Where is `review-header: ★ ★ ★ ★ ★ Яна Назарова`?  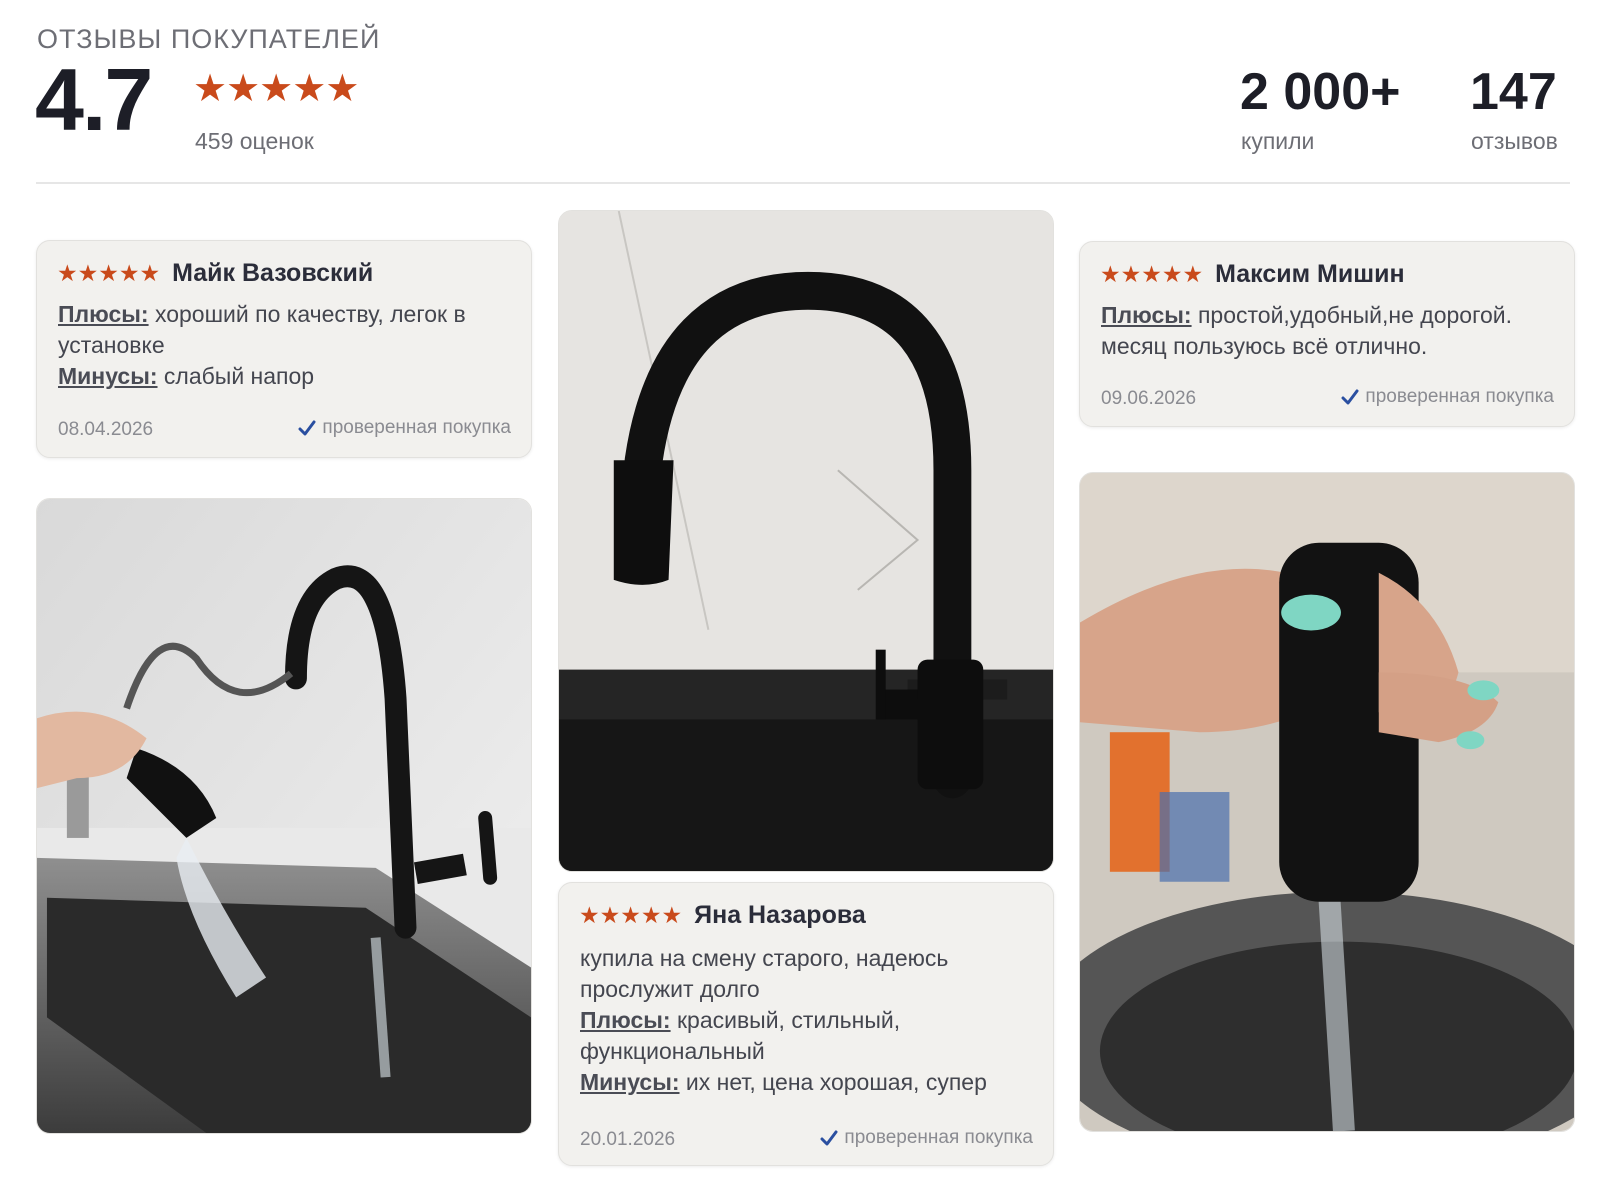 review-header: ★ ★ ★ ★ ★ Яна Назарова is located at coordinates (722, 915).